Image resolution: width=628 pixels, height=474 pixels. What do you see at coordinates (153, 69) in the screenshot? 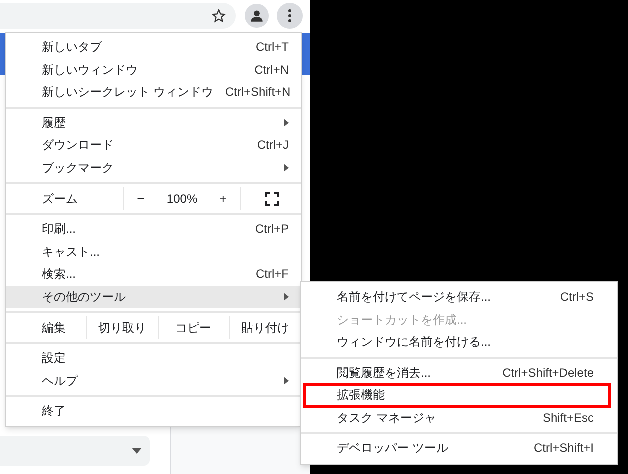
I see `menu-item: 新しいウィンドウ Ctrl+N` at bounding box center [153, 69].